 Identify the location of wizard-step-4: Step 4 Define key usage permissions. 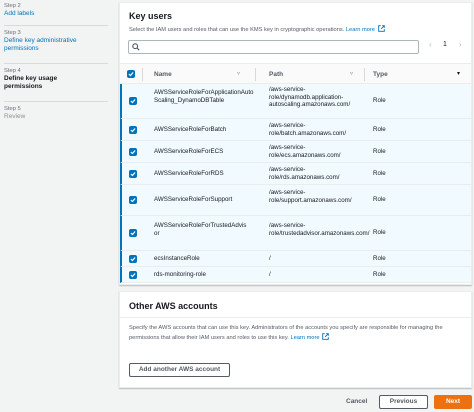
(57, 79).